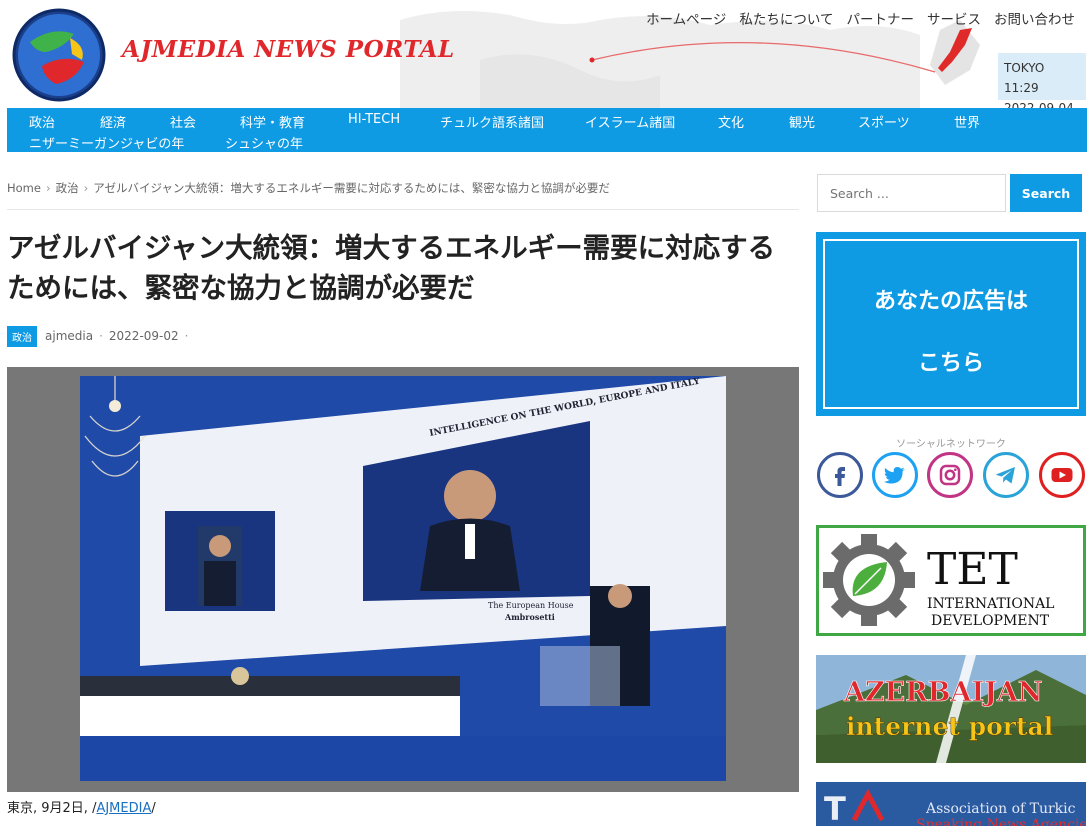 Image resolution: width=1089 pixels, height=826 pixels. I want to click on site-title: AJMEDIA NEWS PORTAL, so click(288, 49).